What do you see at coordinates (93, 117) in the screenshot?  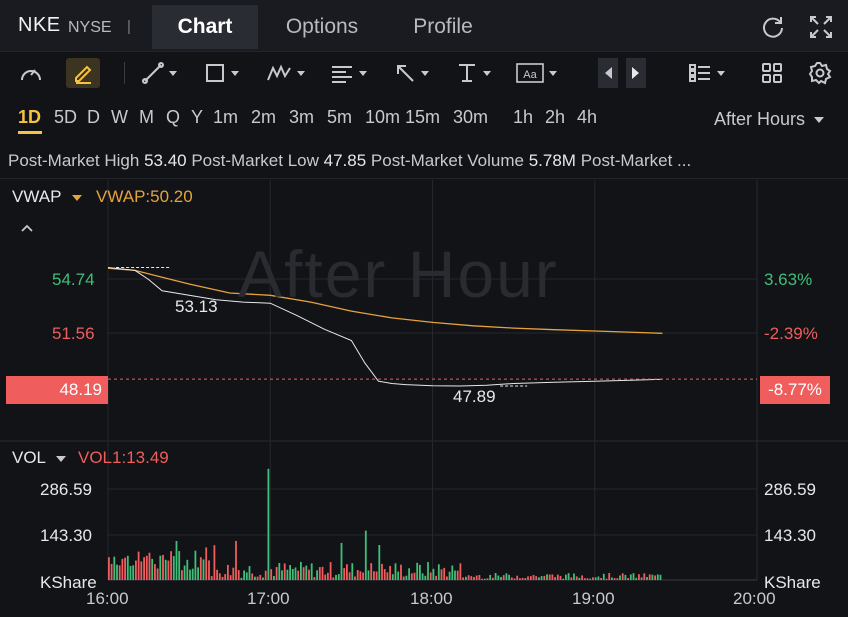 I see `period-d: D` at bounding box center [93, 117].